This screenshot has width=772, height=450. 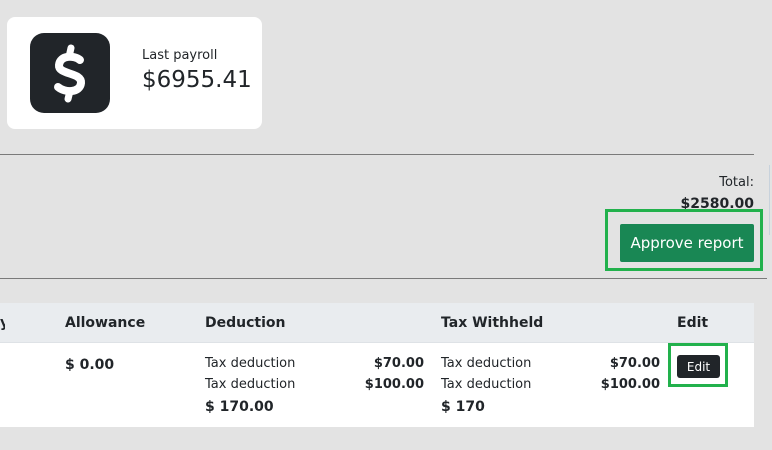 What do you see at coordinates (394, 384) in the screenshot?
I see `deduction-item-amount: $100.00` at bounding box center [394, 384].